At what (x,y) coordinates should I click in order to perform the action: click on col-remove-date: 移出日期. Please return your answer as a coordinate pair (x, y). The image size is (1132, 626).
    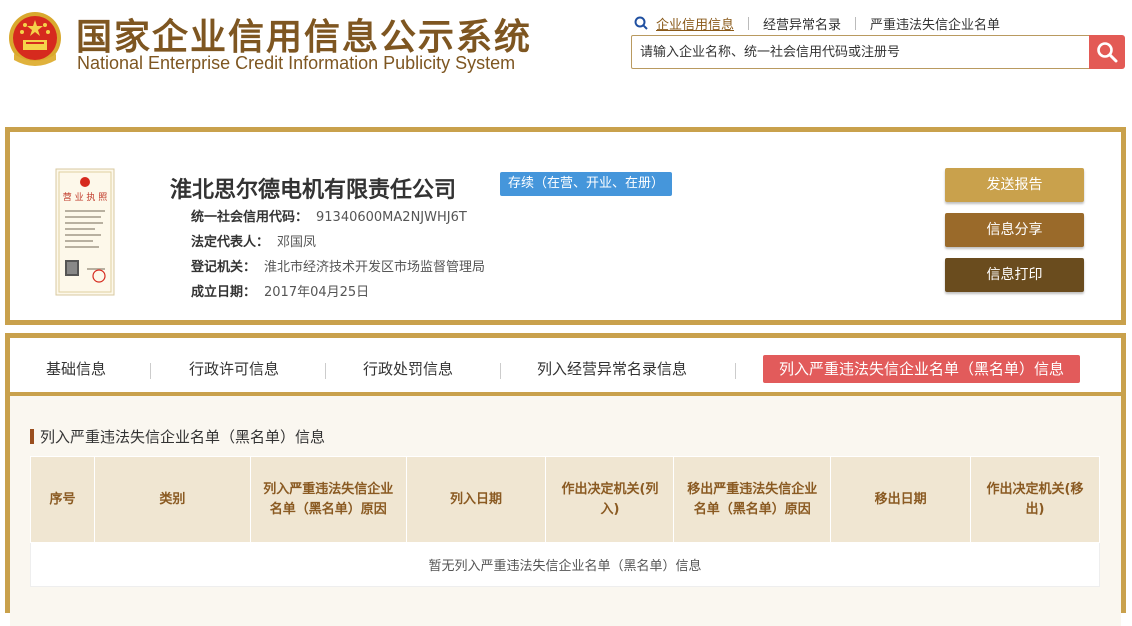
    Looking at the image, I should click on (901, 499).